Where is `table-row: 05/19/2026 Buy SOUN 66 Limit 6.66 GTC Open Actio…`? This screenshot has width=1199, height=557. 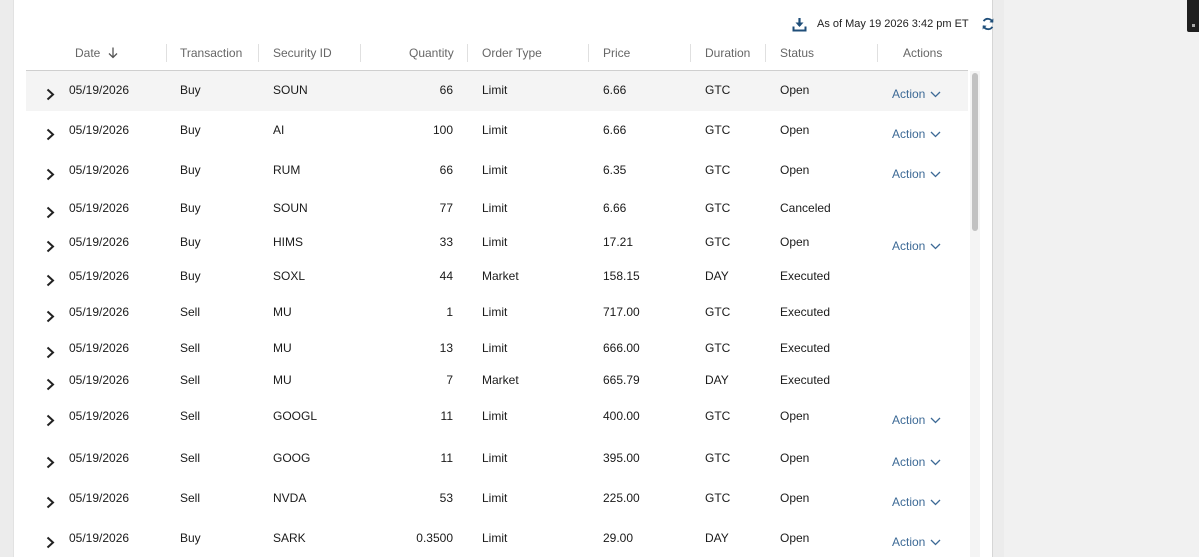 table-row: 05/19/2026 Buy SOUN 66 Limit 6.66 GTC Open Actio… is located at coordinates (497, 91).